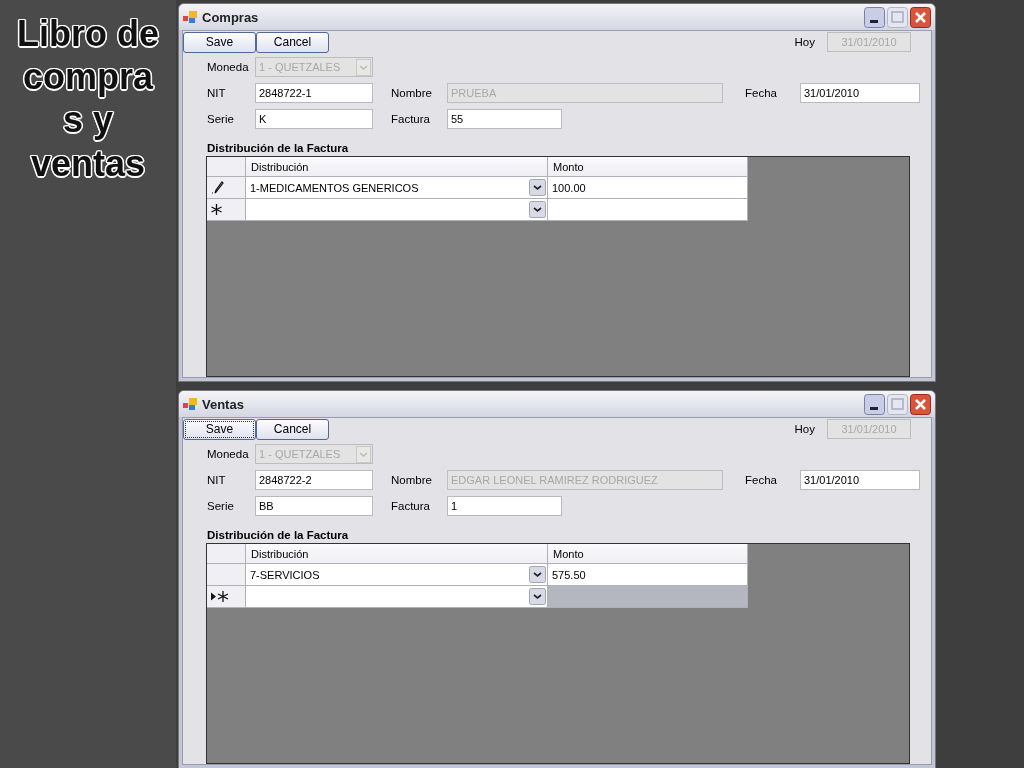 This screenshot has width=1024, height=768. I want to click on pencil-icon, so click(218, 187).